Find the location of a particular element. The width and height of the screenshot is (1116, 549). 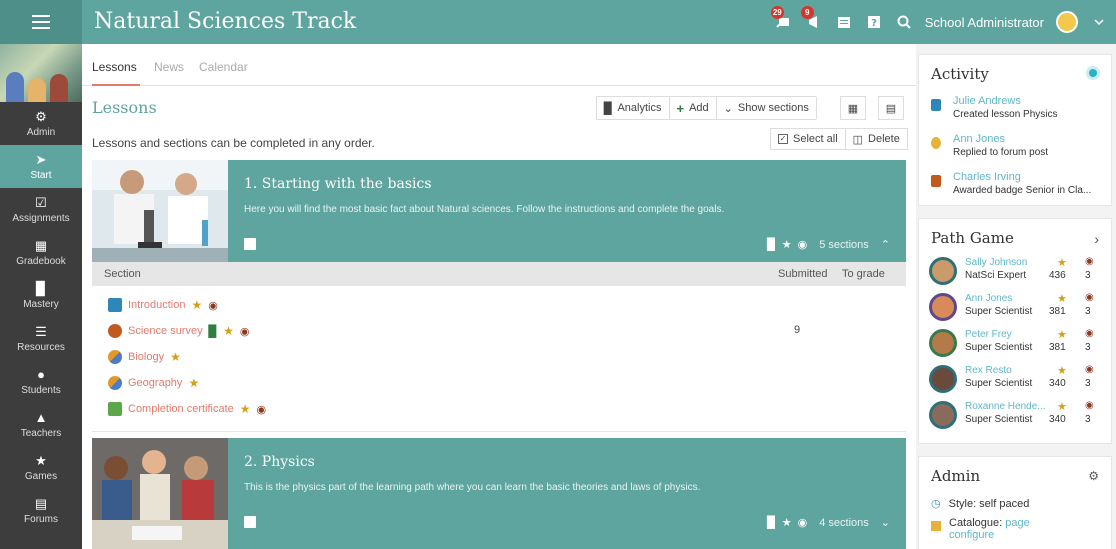

lesson-title: 2. Physics is located at coordinates (279, 462).